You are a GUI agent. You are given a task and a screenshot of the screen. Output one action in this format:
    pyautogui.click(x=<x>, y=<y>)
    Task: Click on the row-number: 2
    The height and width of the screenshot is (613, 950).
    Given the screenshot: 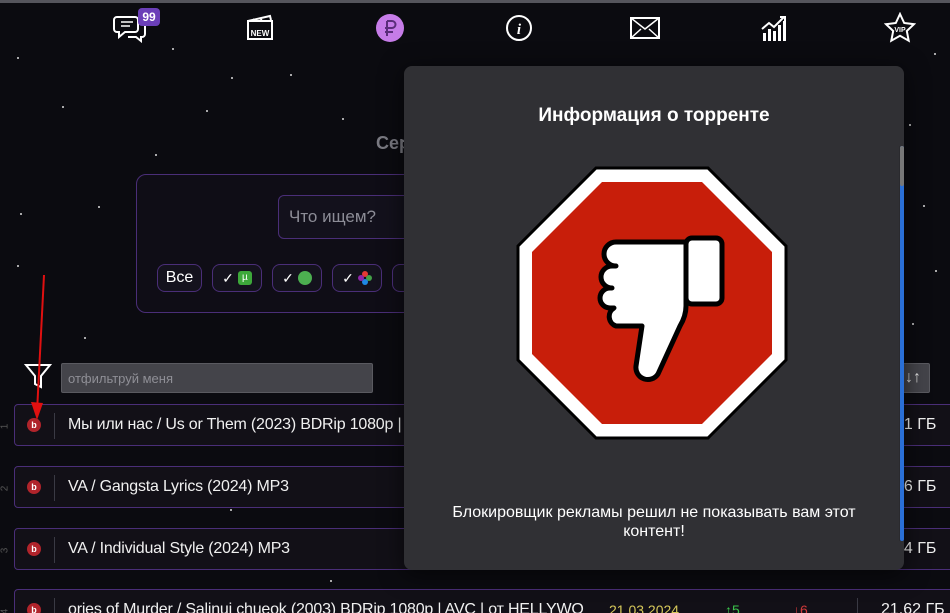 What is the action you would take?
    pyautogui.click(x=5, y=488)
    